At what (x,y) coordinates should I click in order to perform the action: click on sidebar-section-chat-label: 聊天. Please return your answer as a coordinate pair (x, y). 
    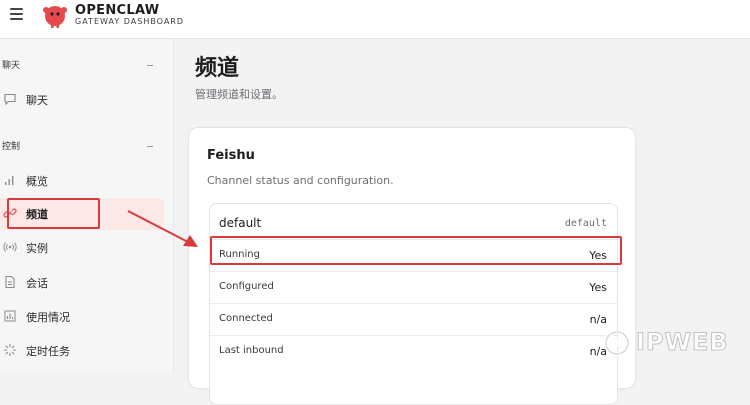
    Looking at the image, I should click on (11, 66).